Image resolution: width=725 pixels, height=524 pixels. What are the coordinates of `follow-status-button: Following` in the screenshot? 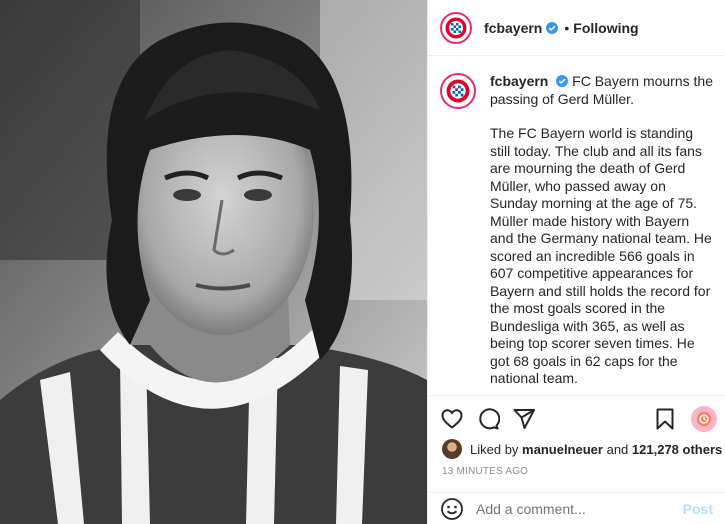 It's located at (605, 28).